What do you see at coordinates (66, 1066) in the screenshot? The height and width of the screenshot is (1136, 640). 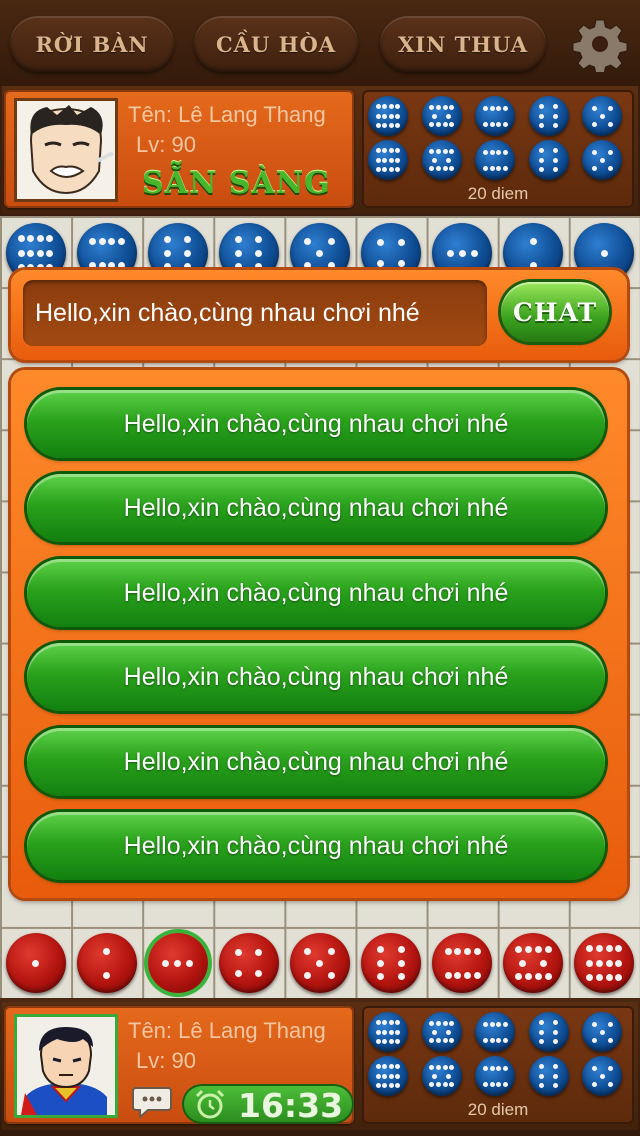 I see `player-avatar` at bounding box center [66, 1066].